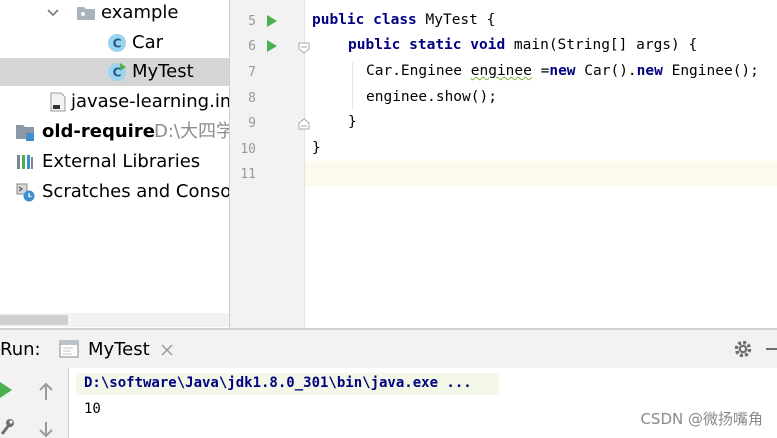  Describe the element at coordinates (92, 409) in the screenshot. I see `console-output-line: 10` at that location.